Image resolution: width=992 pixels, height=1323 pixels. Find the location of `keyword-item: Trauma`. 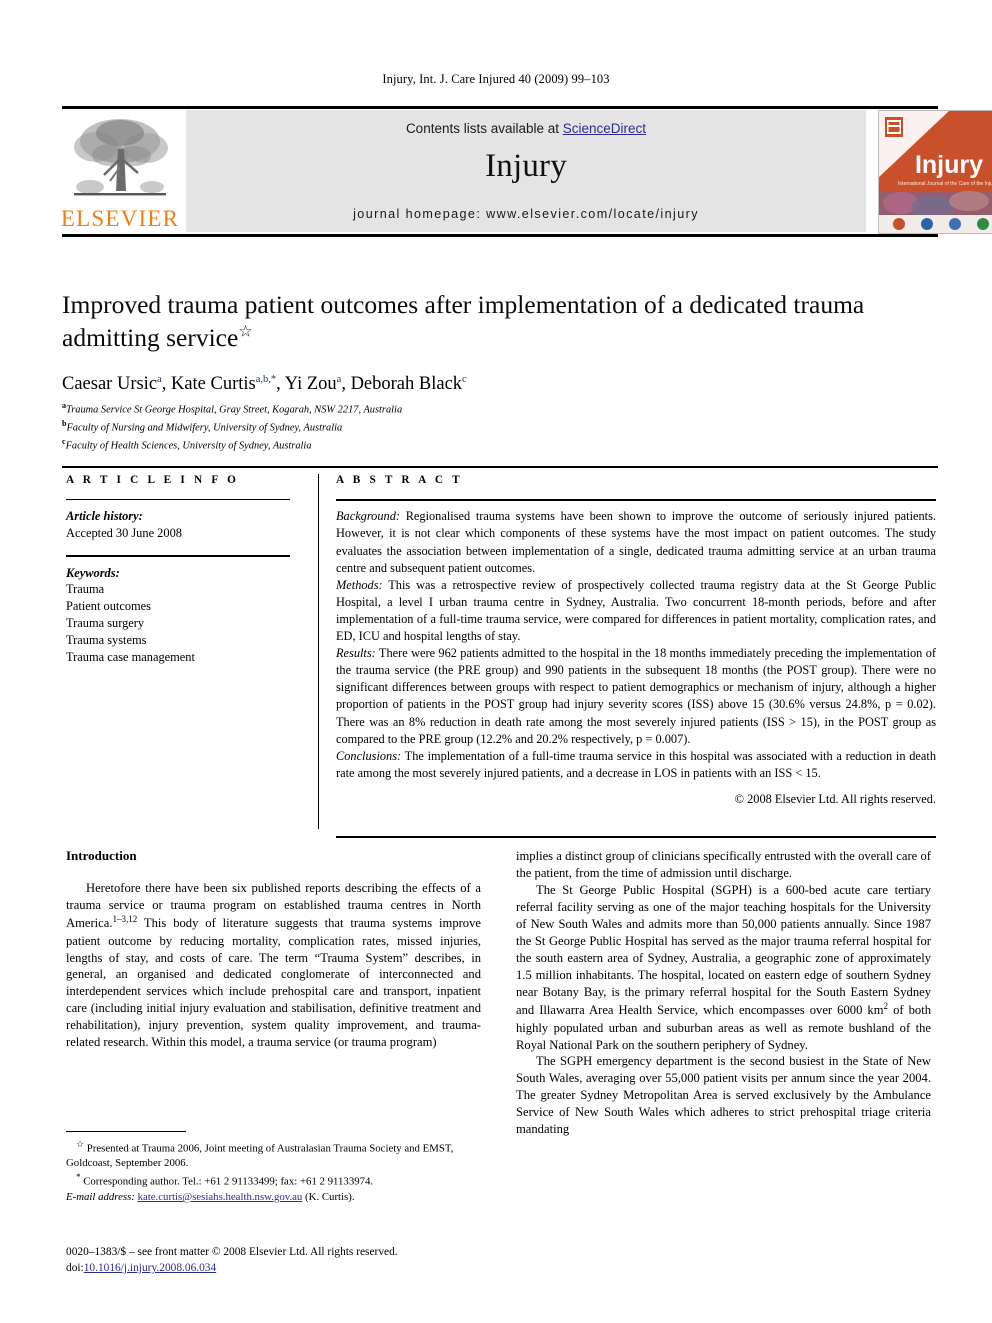

keyword-item: Trauma is located at coordinates (85, 589).